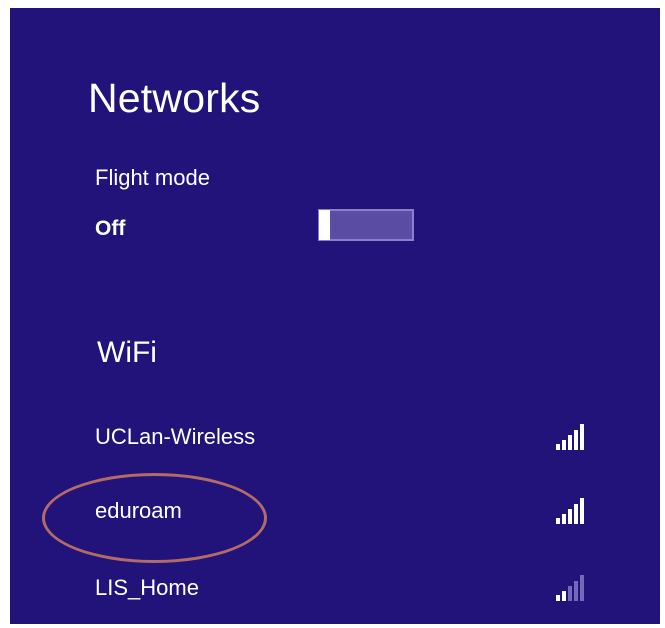 The height and width of the screenshot is (628, 665). I want to click on network-name: LIS_Home, so click(147, 587).